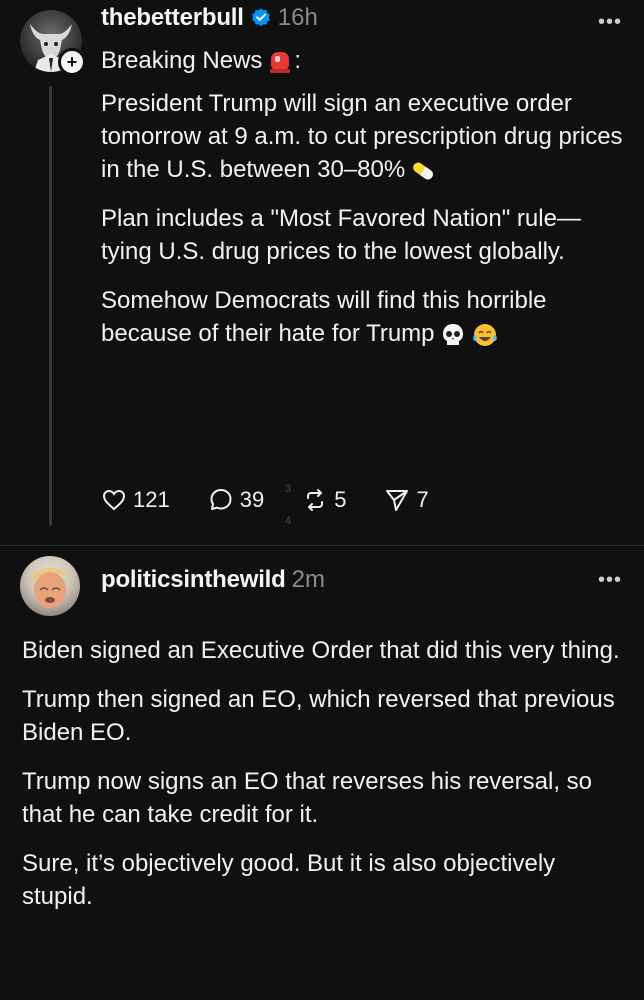  Describe the element at coordinates (610, 580) in the screenshot. I see `reply-more-options-button: •••` at that location.